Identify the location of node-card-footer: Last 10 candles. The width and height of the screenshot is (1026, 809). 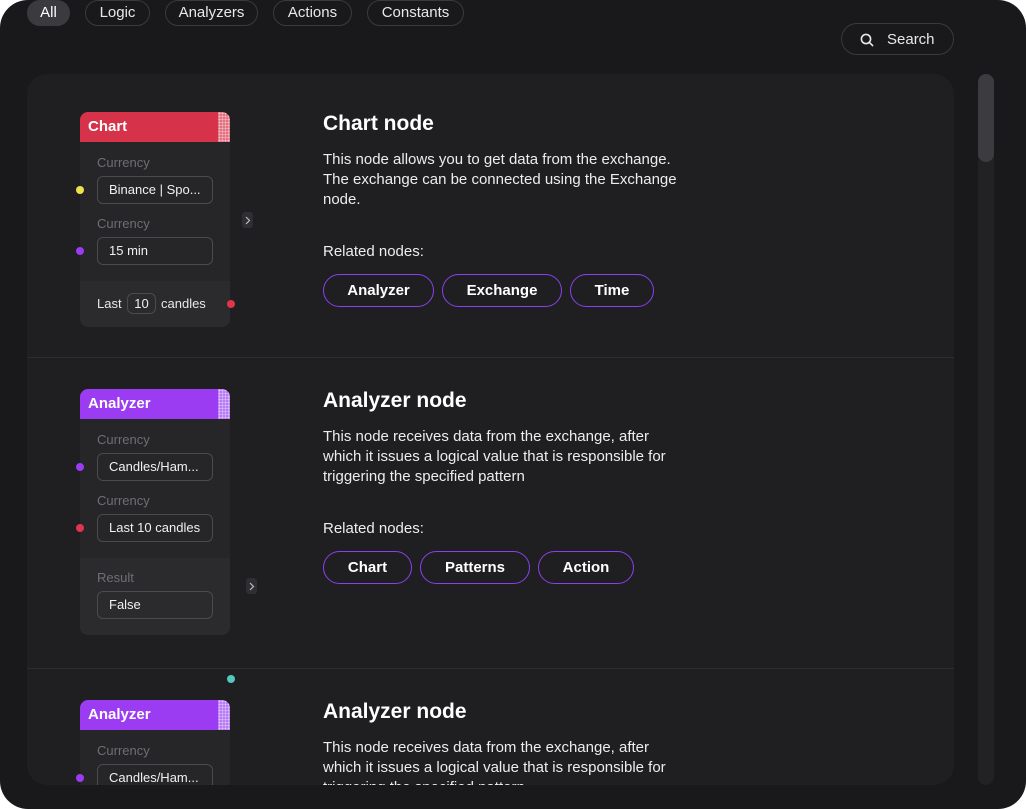
(155, 304).